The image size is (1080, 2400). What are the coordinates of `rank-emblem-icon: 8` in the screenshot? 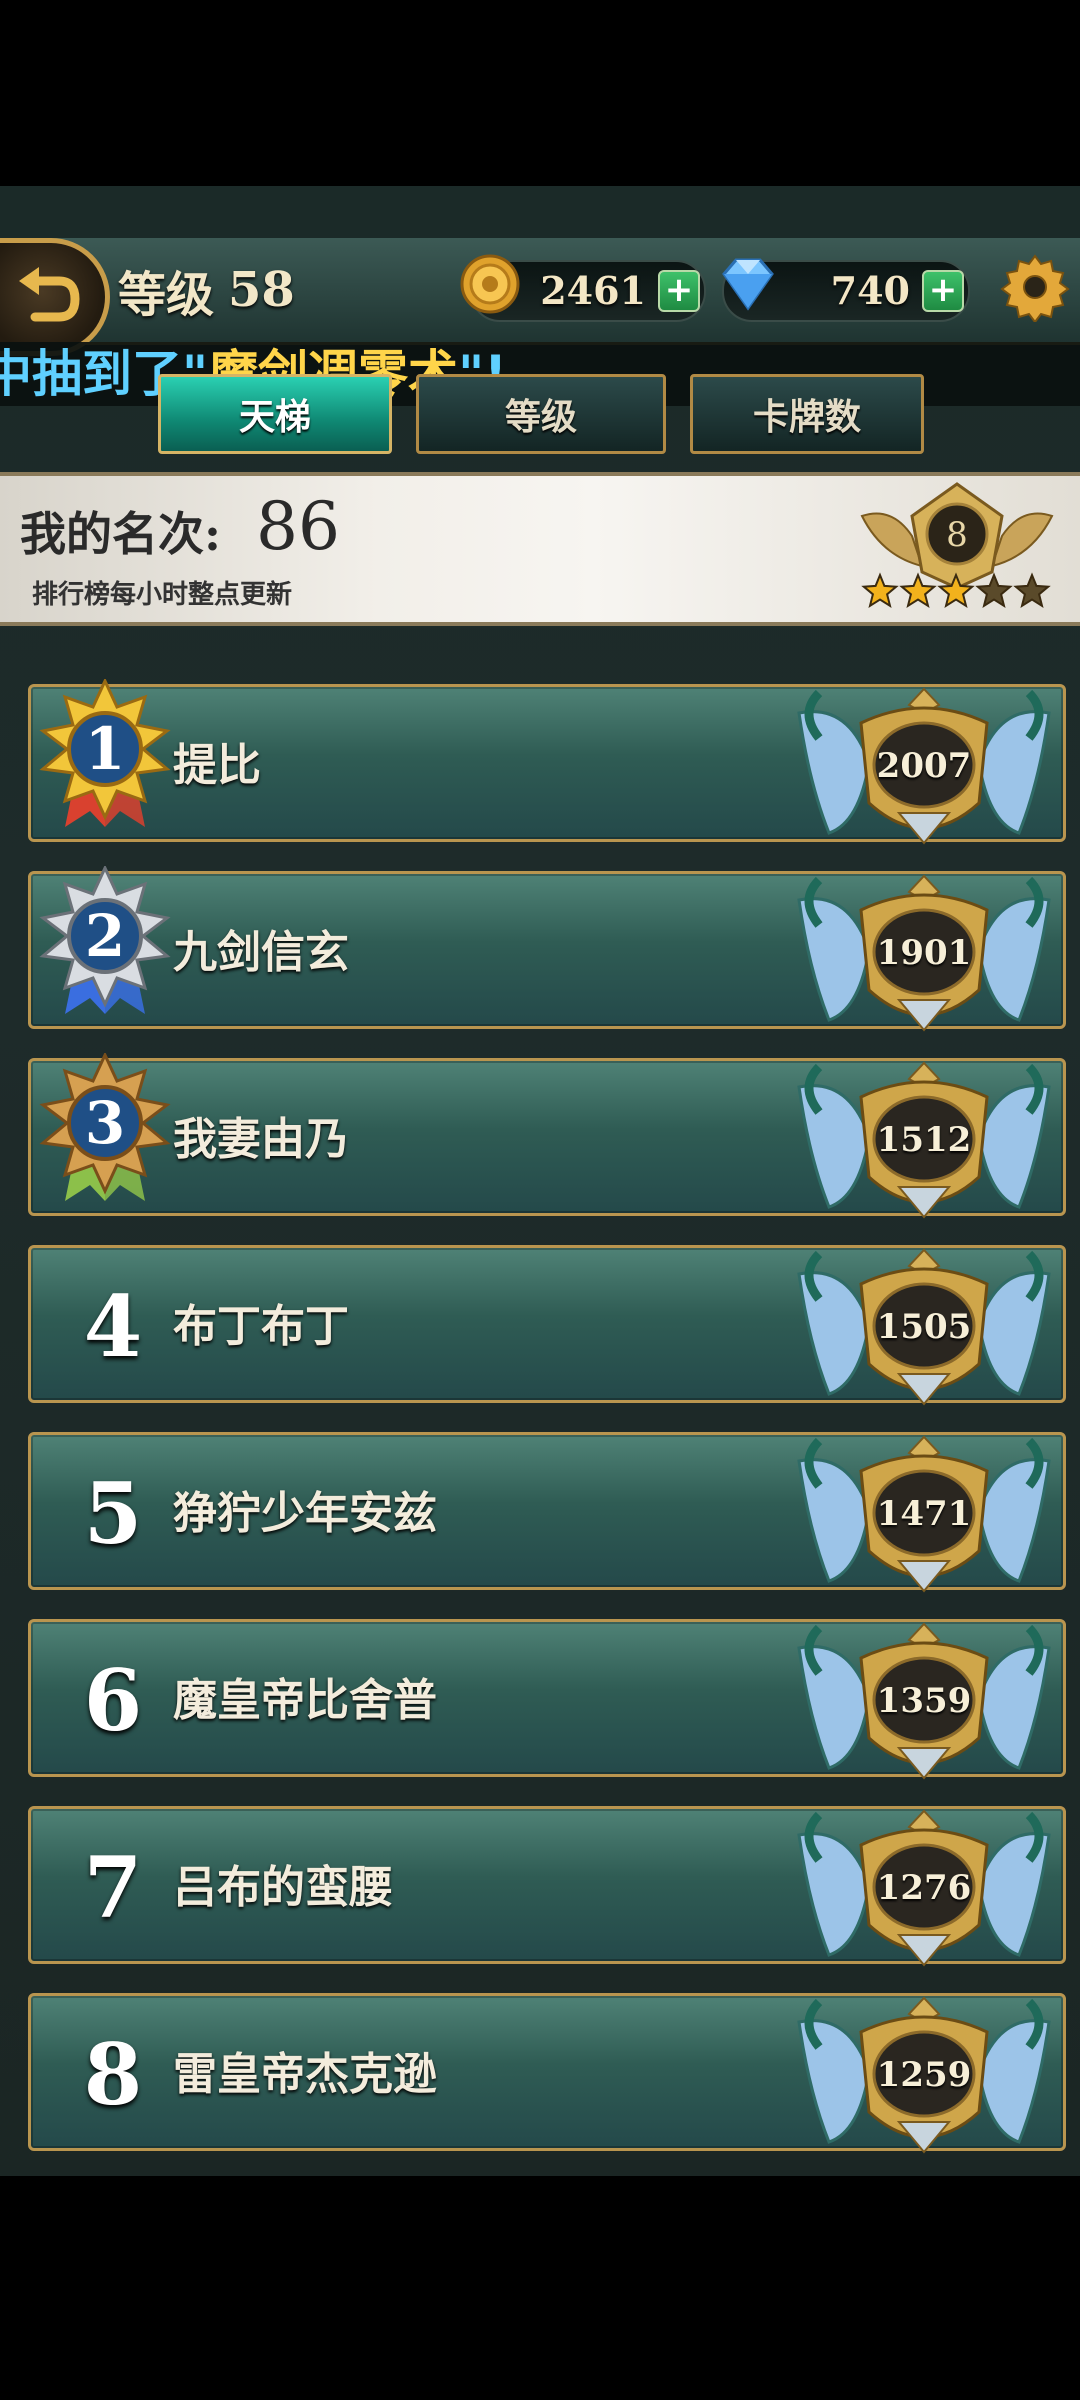 It's located at (957, 545).